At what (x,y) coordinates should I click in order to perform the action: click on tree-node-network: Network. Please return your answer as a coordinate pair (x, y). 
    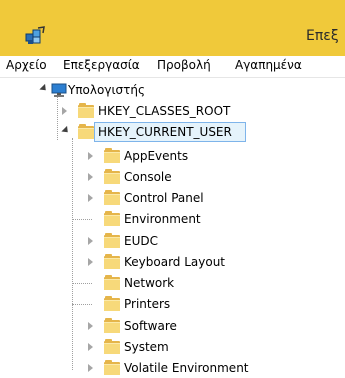
    Looking at the image, I should click on (172, 283).